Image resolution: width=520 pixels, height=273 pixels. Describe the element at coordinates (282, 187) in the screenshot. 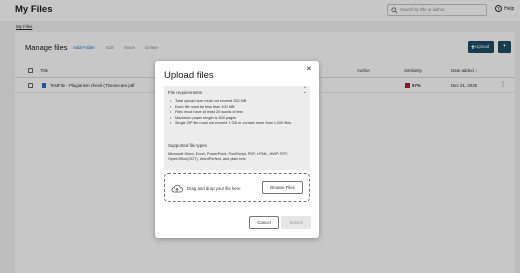

I see `browse-files-button: Browse Files` at that location.